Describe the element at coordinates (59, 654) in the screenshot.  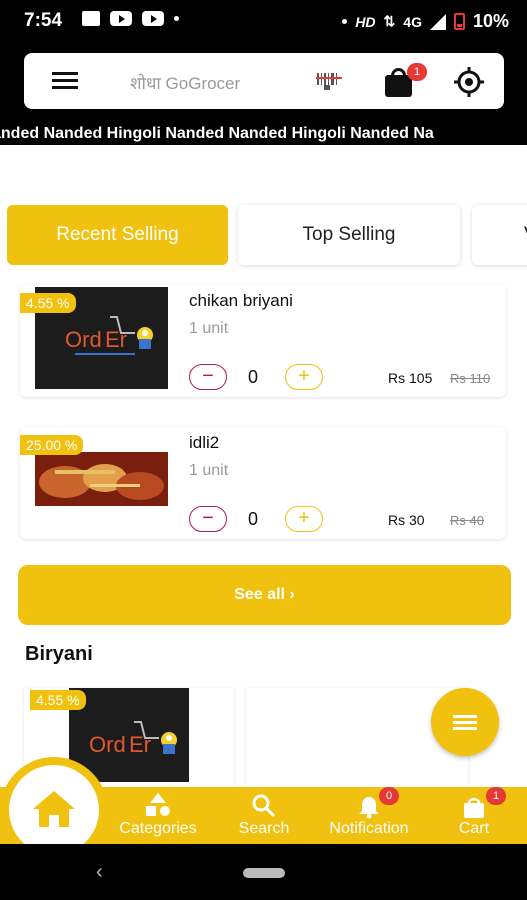
I see `section-title: Biryani` at that location.